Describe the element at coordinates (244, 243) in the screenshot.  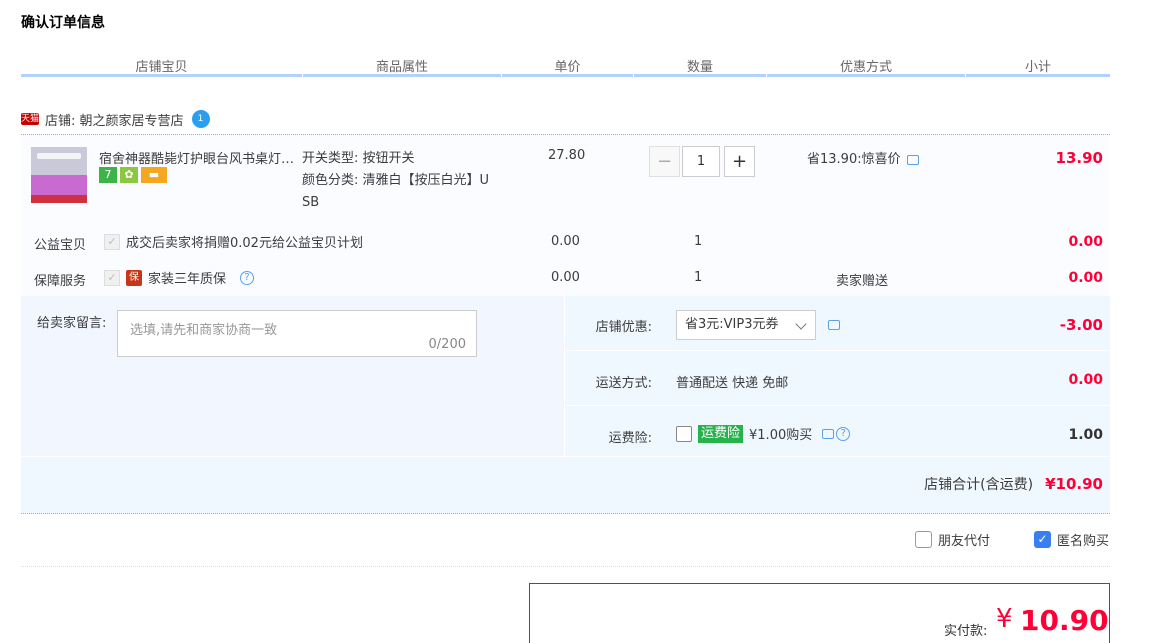
I see `charity-text: 成交后卖家将捐赠0.02元给公益宝贝计划` at that location.